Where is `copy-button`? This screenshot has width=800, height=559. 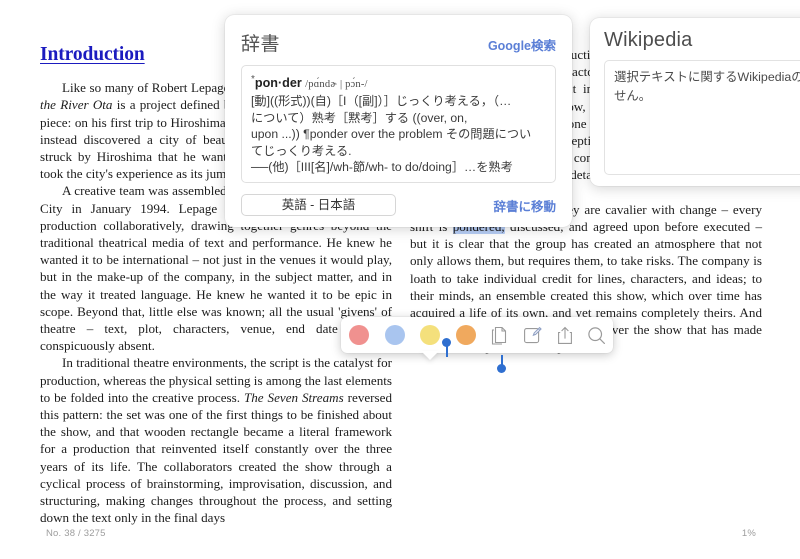 copy-button is located at coordinates (500, 335).